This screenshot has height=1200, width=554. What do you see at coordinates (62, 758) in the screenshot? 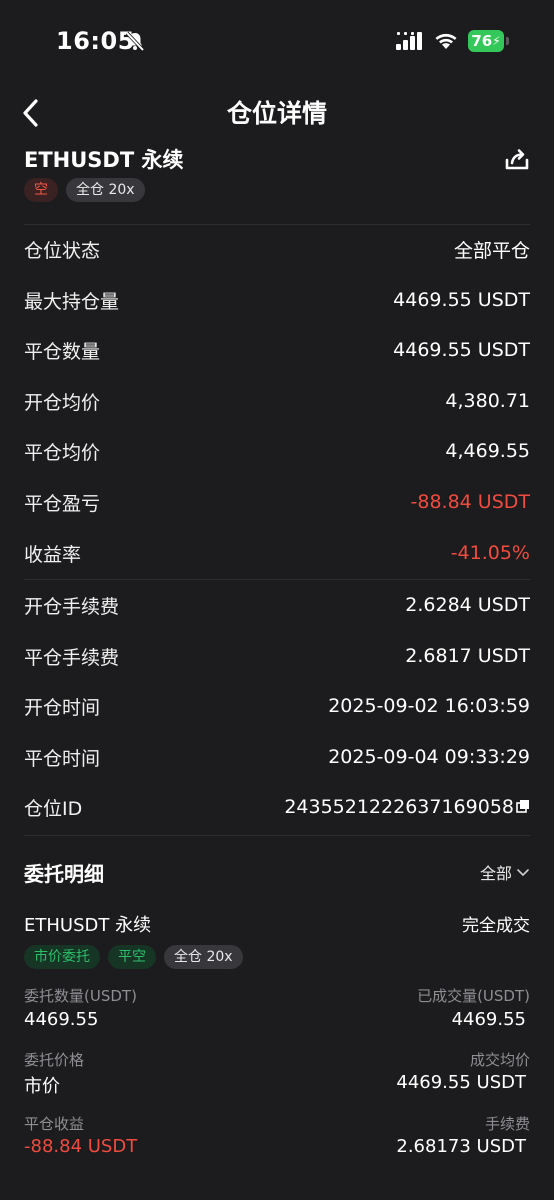
I see `detail-label: 平仓时间` at bounding box center [62, 758].